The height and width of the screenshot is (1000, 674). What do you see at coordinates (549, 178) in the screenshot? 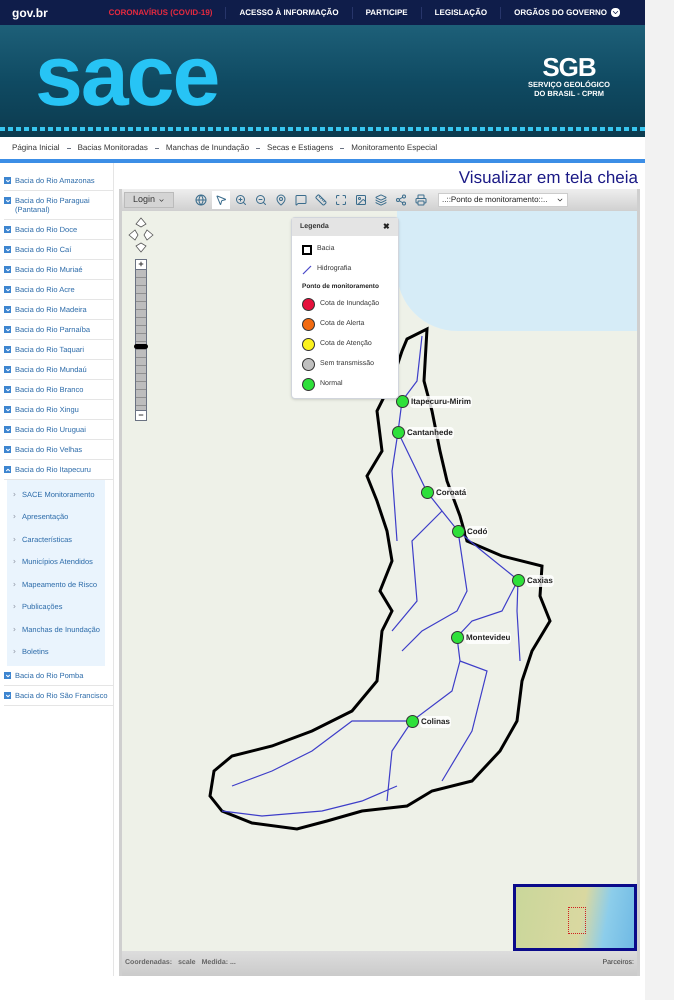
I see `fullscreen-link: Visualizar em tela cheia` at bounding box center [549, 178].